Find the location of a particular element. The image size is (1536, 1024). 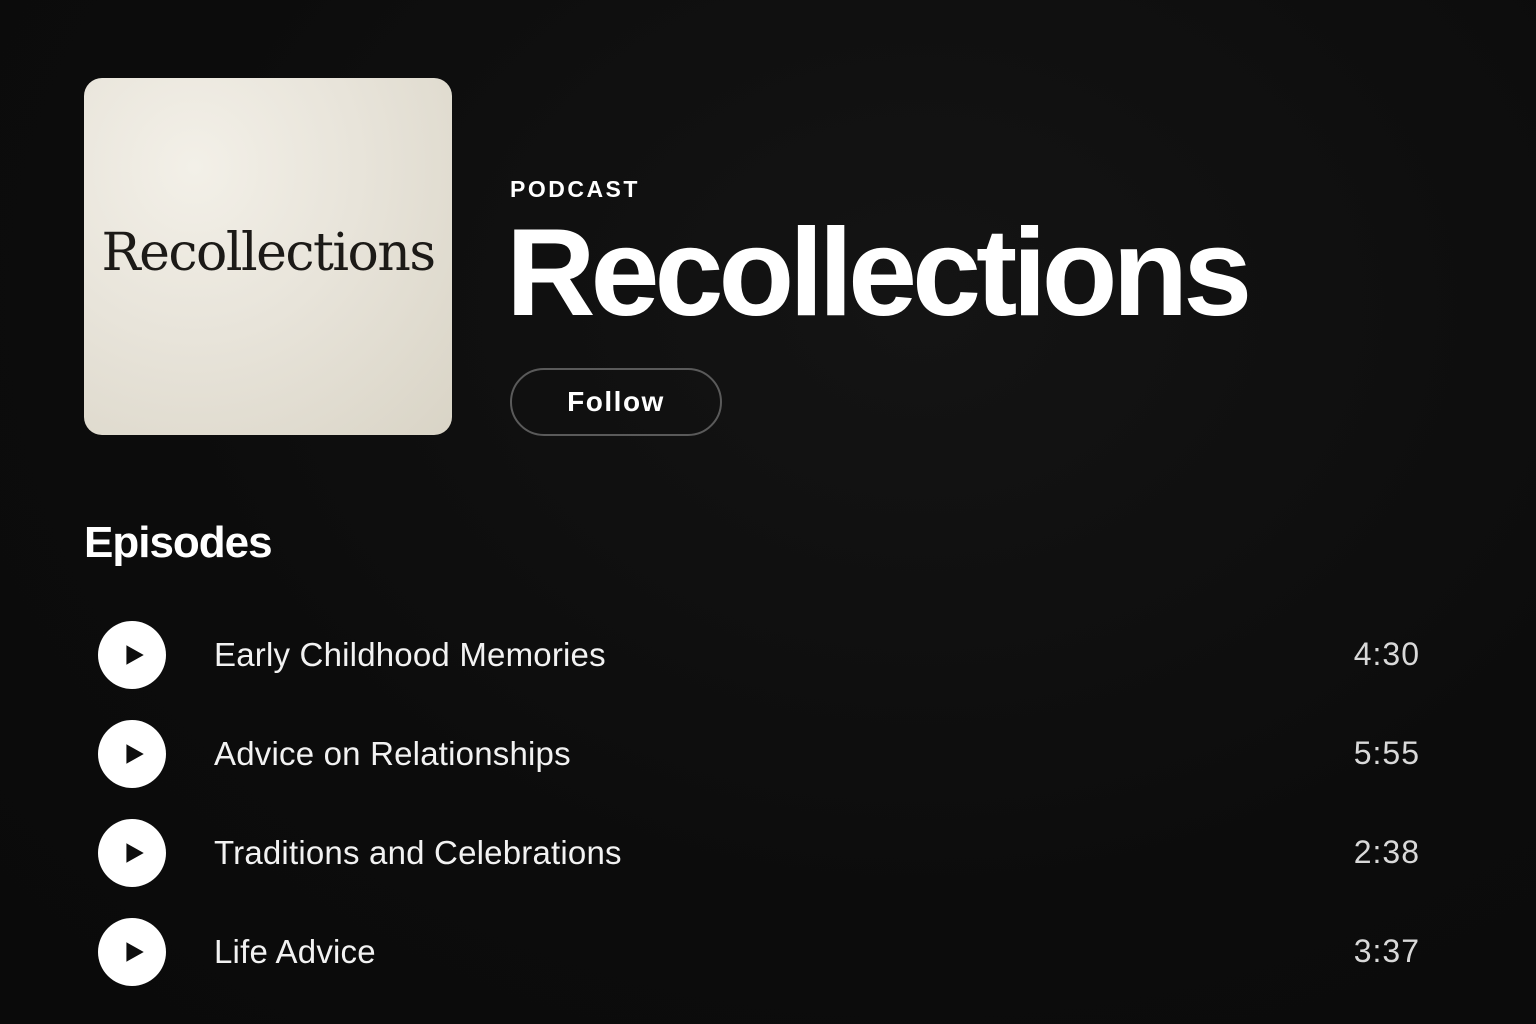

episode-duration: 4:30 is located at coordinates (1386, 654).